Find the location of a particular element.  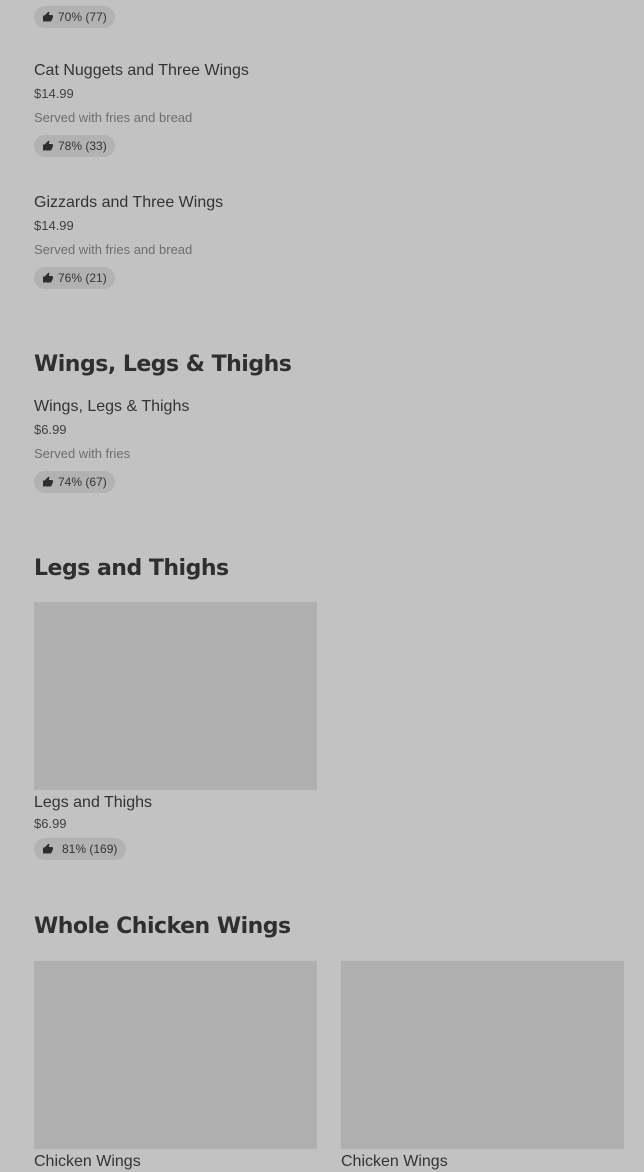

item-name: Gizzards and Three Wings is located at coordinates (129, 202).